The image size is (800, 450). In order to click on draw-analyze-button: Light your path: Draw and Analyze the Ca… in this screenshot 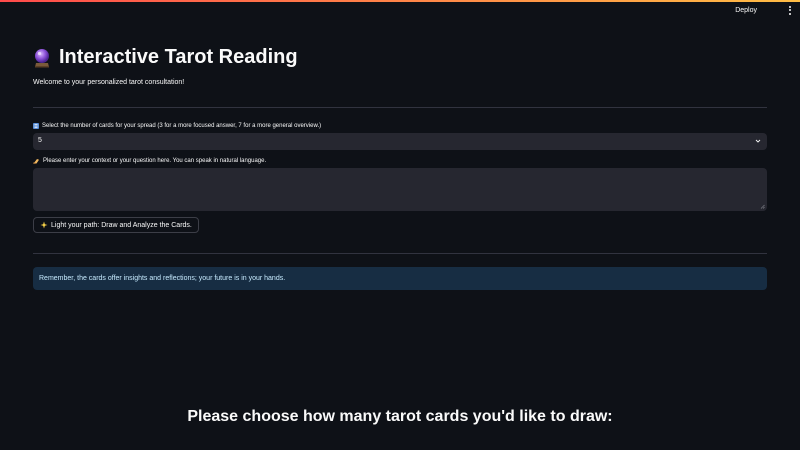, I will do `click(116, 225)`.